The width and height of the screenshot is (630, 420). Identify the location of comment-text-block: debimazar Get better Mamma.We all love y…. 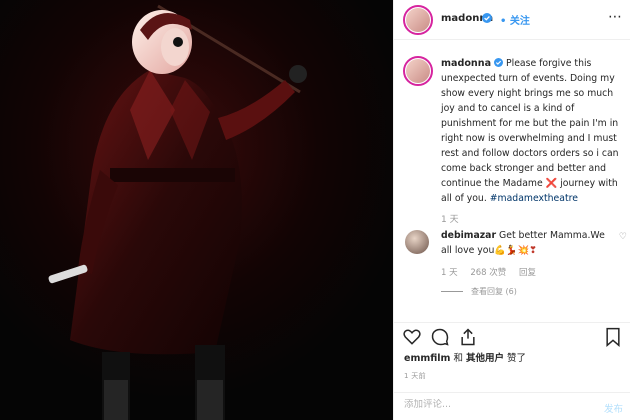
(534, 243).